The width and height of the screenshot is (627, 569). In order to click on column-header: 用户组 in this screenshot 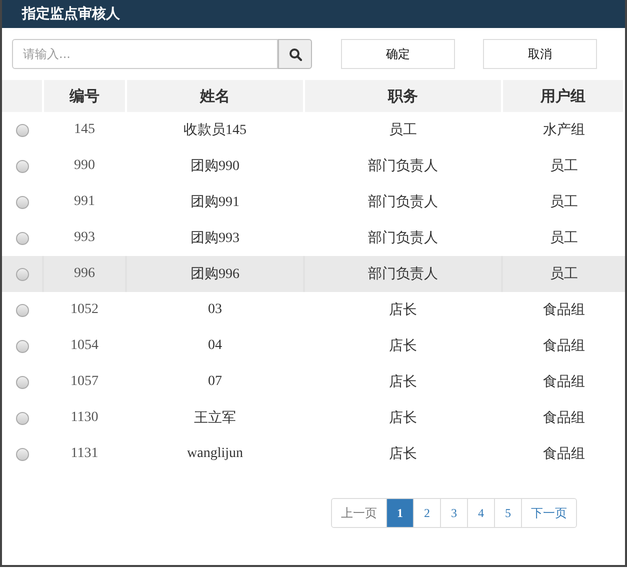, I will do `click(563, 96)`.